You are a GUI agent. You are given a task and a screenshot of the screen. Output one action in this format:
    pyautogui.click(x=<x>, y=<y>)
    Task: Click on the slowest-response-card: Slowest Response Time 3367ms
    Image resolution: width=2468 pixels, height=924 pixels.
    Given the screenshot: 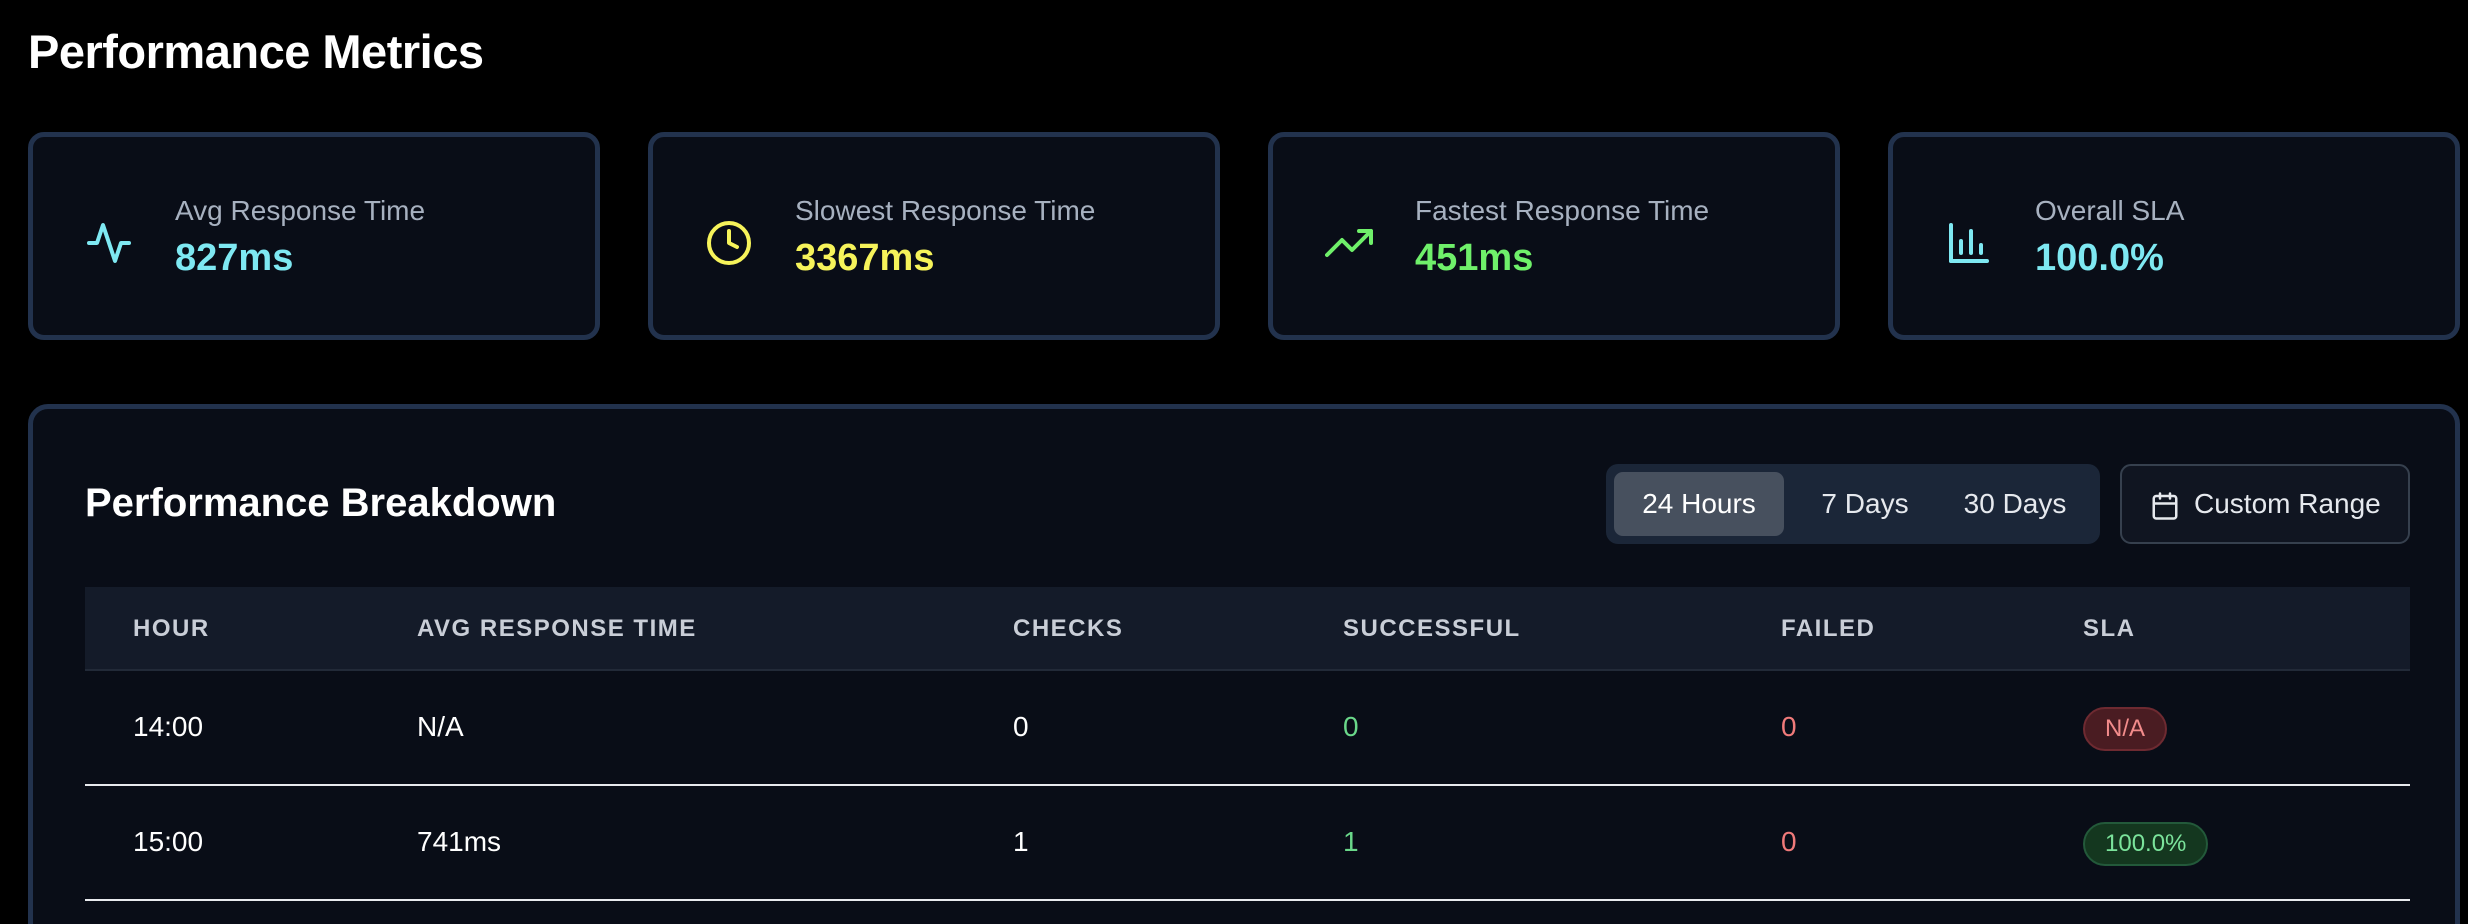 What is the action you would take?
    pyautogui.click(x=934, y=236)
    